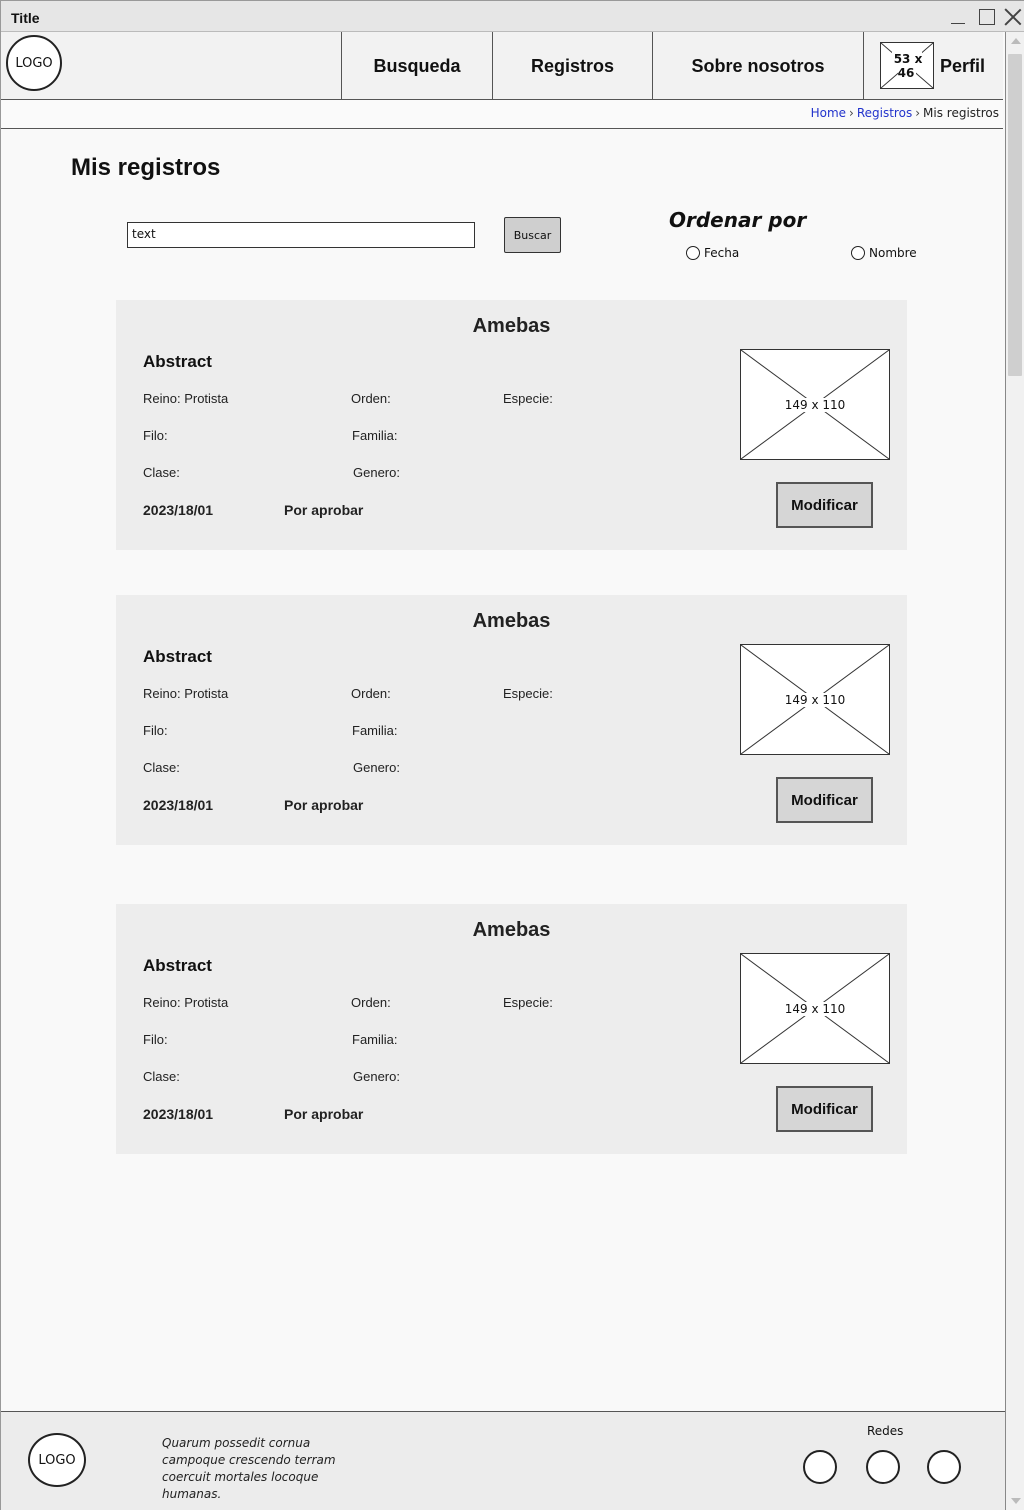 This screenshot has height=1510, width=1024. I want to click on minimize-icon, so click(959, 17).